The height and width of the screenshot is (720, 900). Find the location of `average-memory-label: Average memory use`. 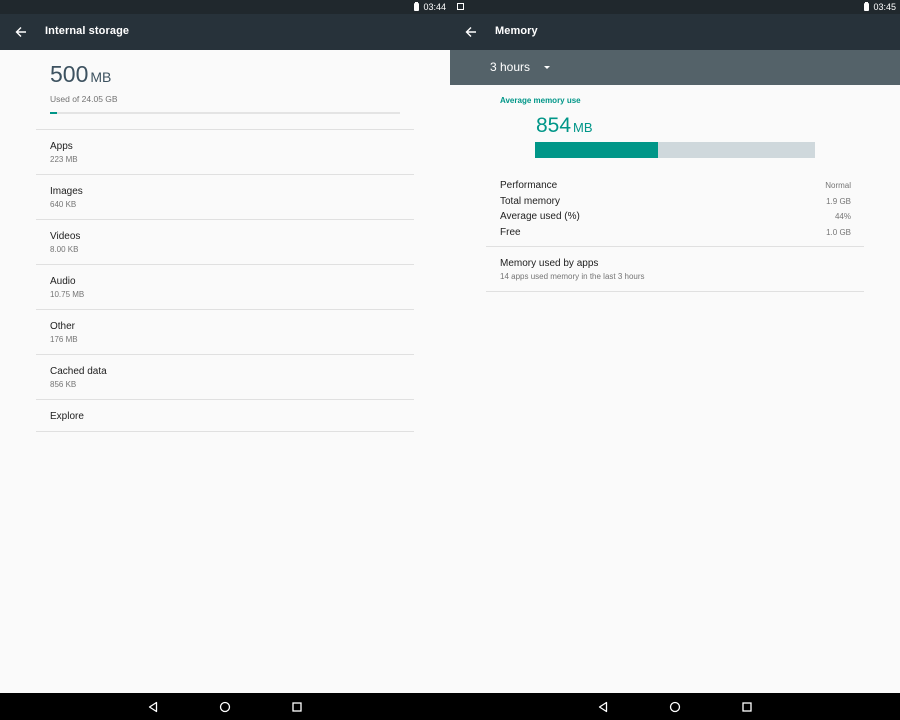

average-memory-label: Average memory use is located at coordinates (540, 100).